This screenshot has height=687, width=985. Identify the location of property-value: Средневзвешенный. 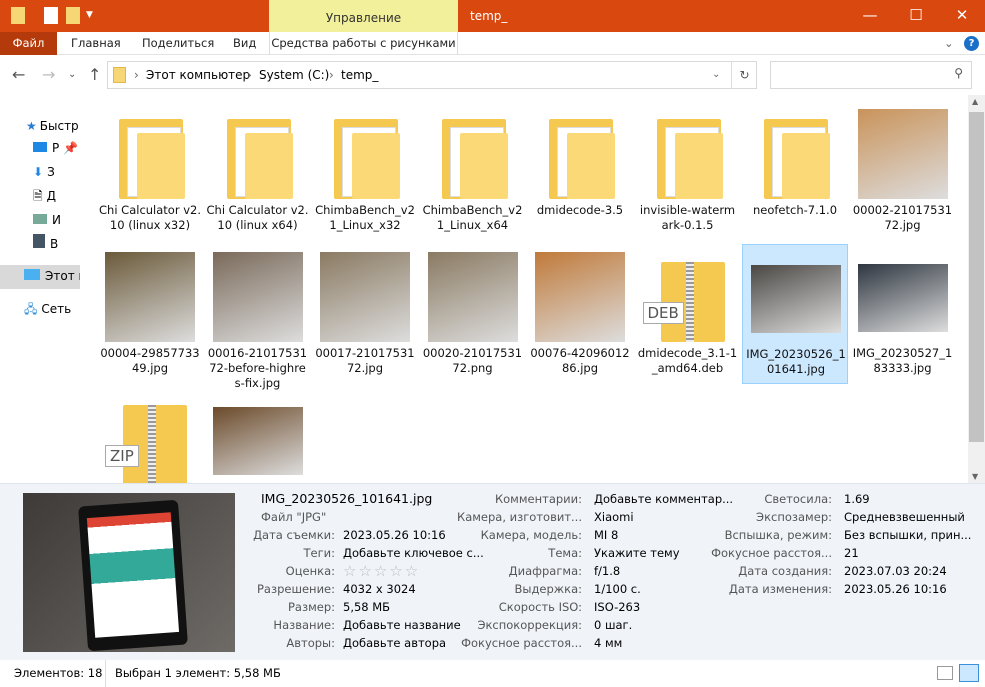
(904, 517).